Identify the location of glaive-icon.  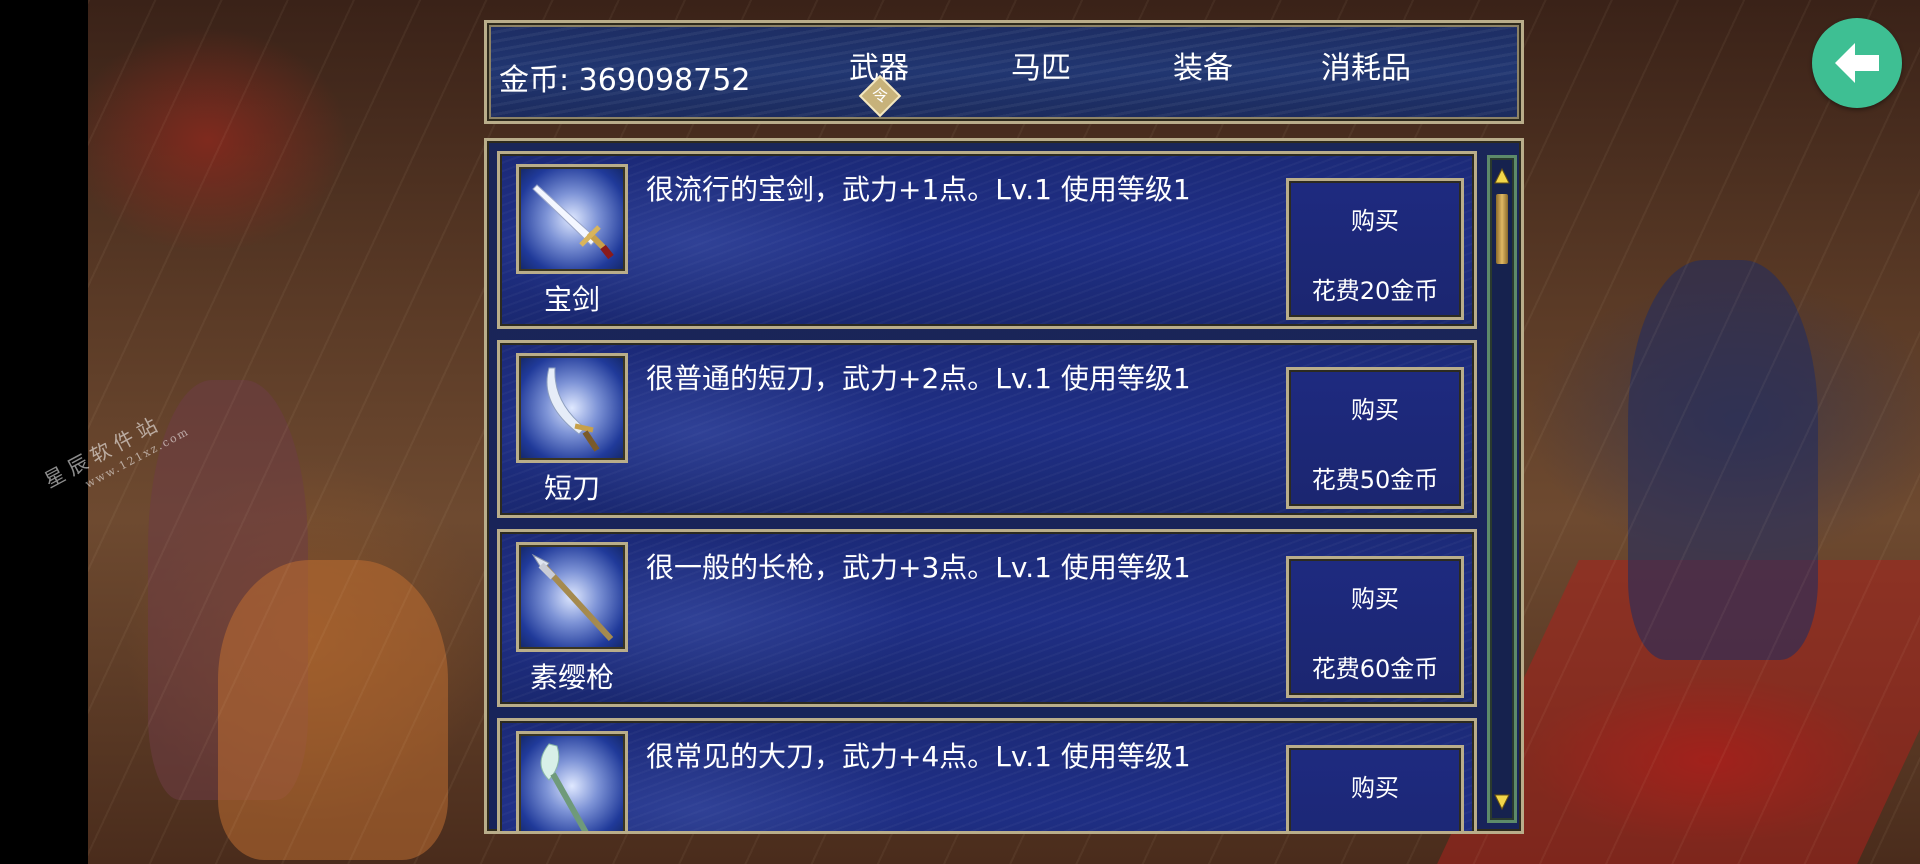
(572, 781).